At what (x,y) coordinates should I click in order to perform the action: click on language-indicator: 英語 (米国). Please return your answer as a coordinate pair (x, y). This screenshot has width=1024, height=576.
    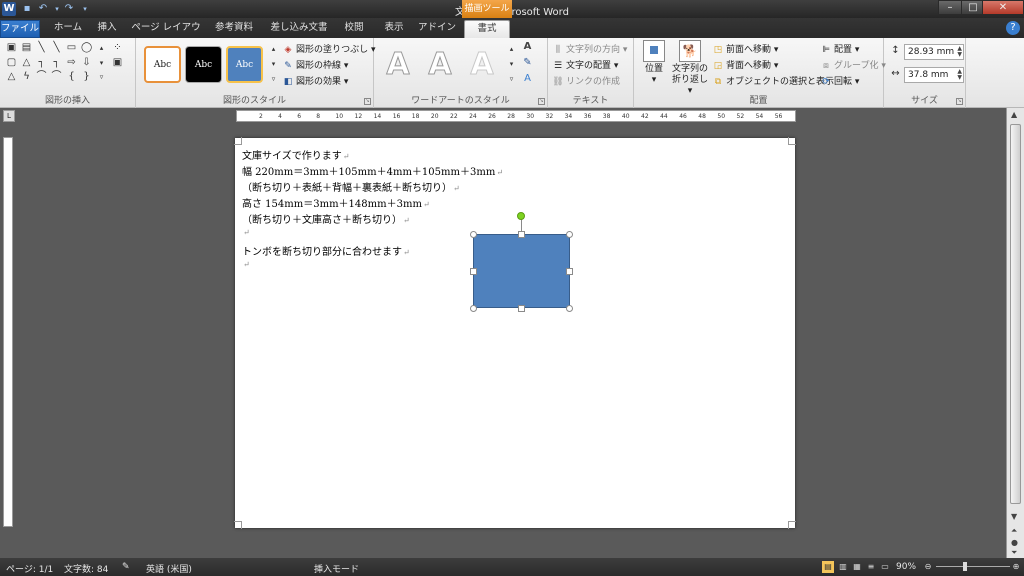
    Looking at the image, I should click on (169, 568).